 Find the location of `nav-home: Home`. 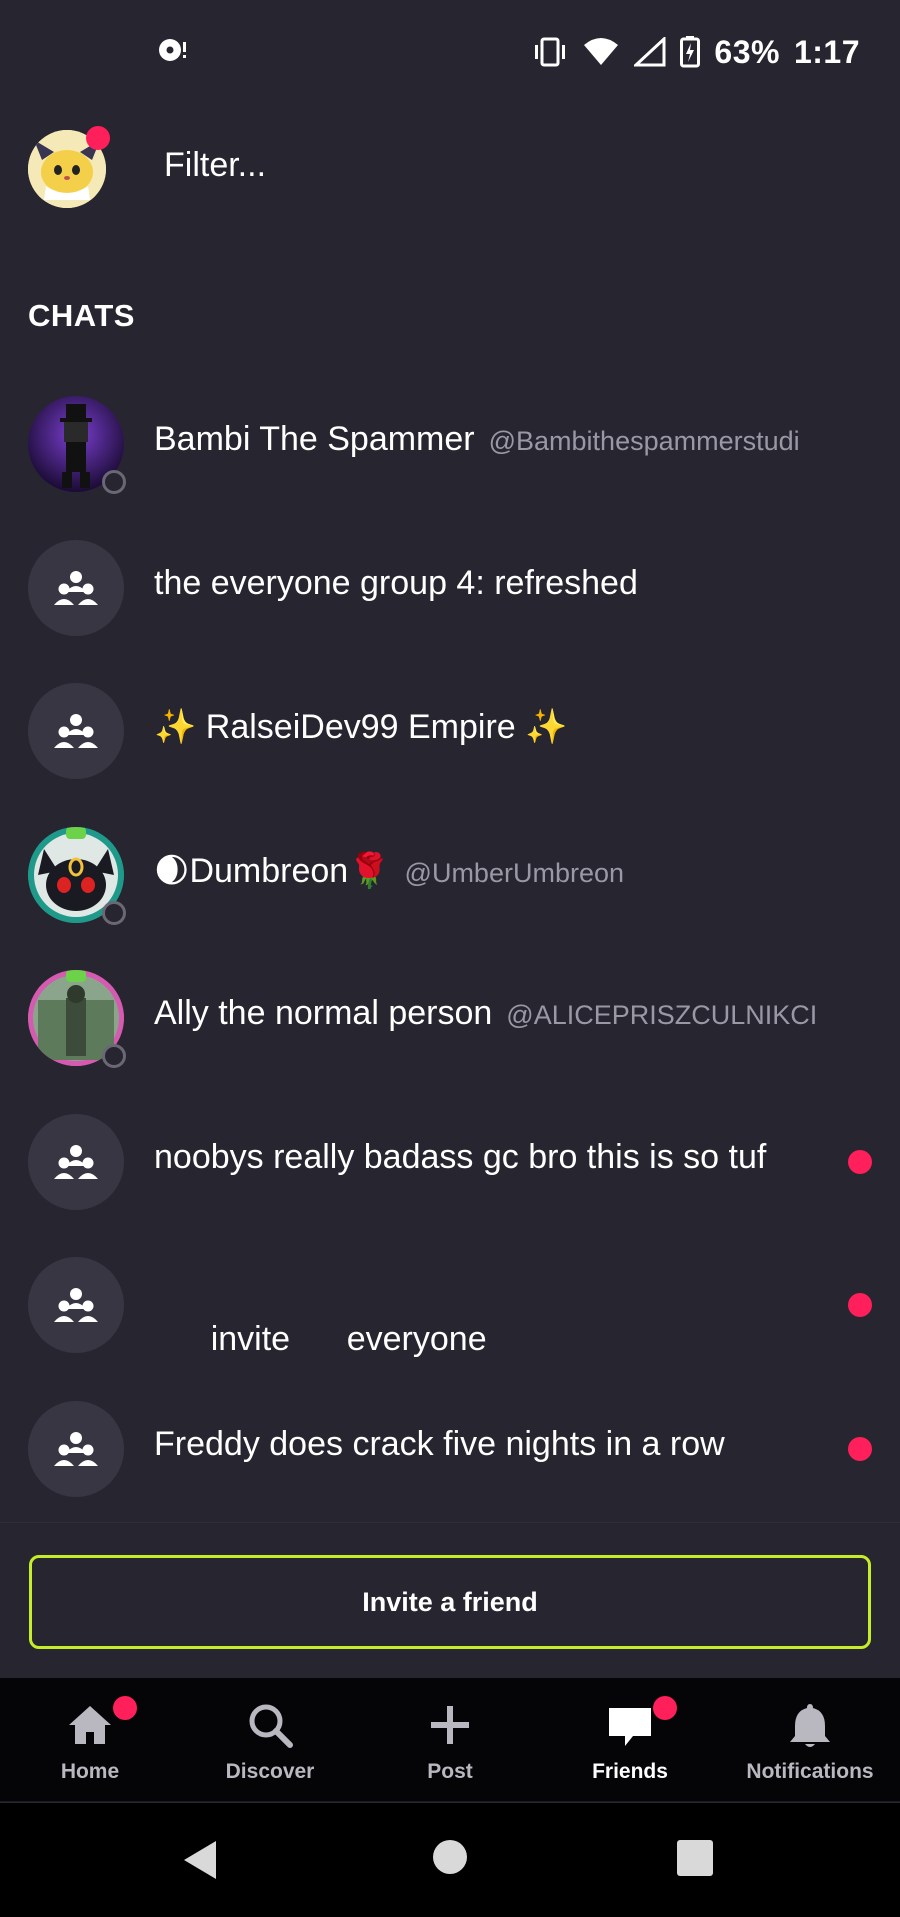

nav-home: Home is located at coordinates (90, 1740).